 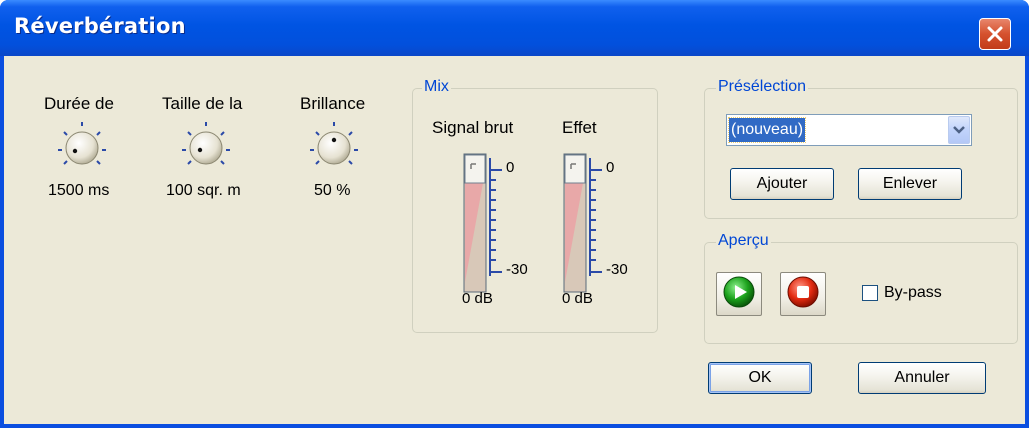 I want to click on dry-signal-slider, so click(x=505, y=229).